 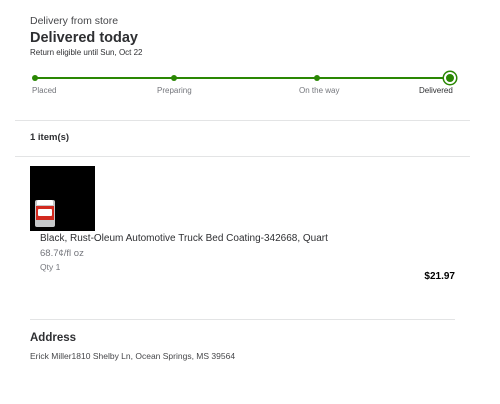 What do you see at coordinates (45, 213) in the screenshot?
I see `paint-can-icon` at bounding box center [45, 213].